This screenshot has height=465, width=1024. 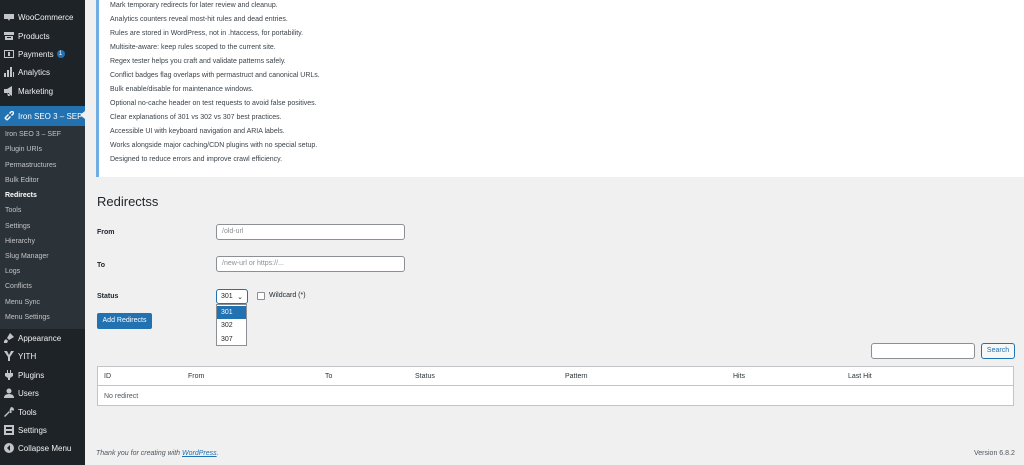 I want to click on chart-bar-icon, so click(x=9, y=72).